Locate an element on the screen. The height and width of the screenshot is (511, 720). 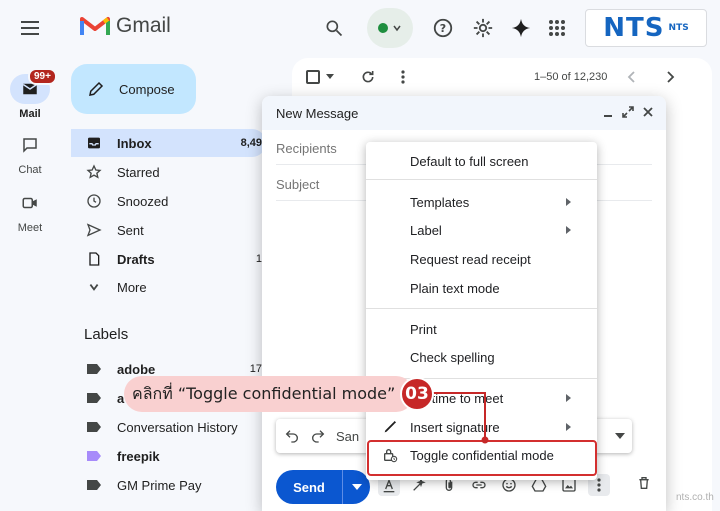
menu-item-label: Templates is located at coordinates (440, 202).